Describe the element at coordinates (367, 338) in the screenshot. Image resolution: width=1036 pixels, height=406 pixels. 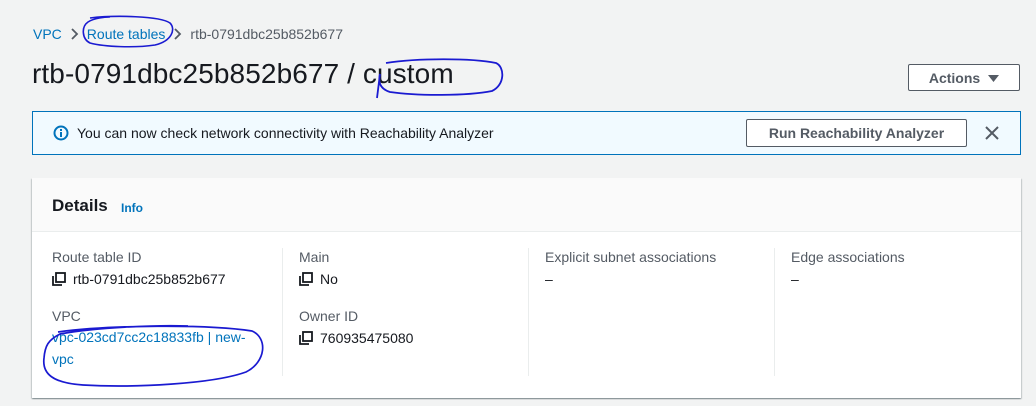
I see `owner-id-value: 760935475080` at that location.